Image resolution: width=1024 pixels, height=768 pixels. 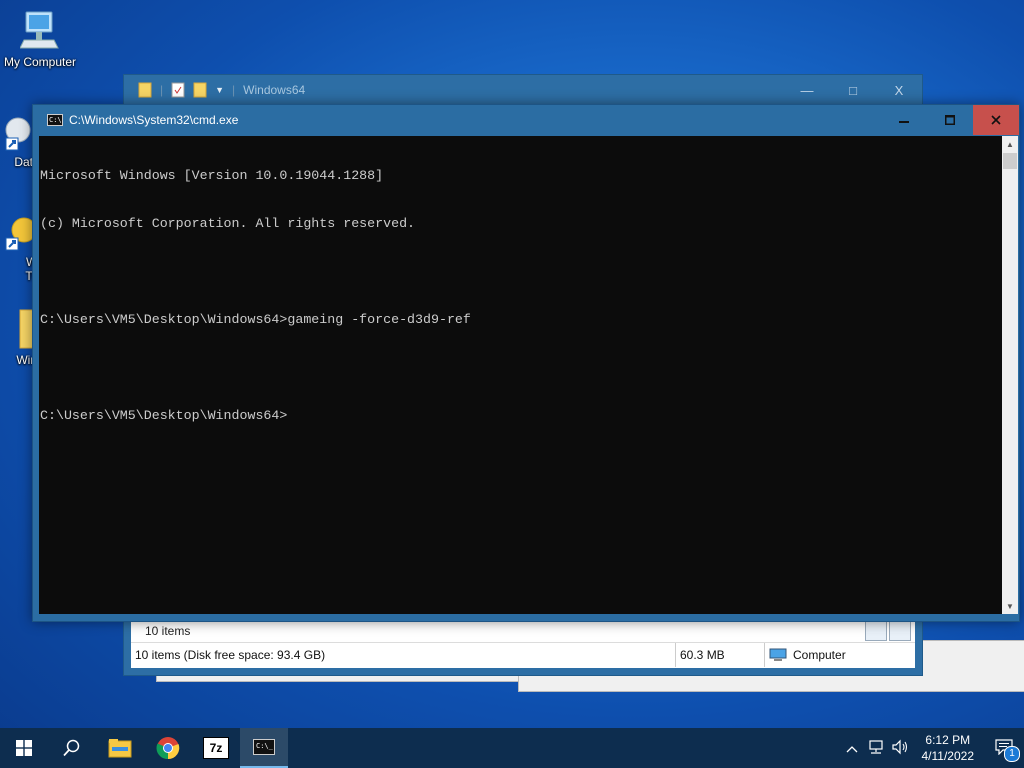 I want to click on status-location-label: Computer, so click(x=819, y=655).